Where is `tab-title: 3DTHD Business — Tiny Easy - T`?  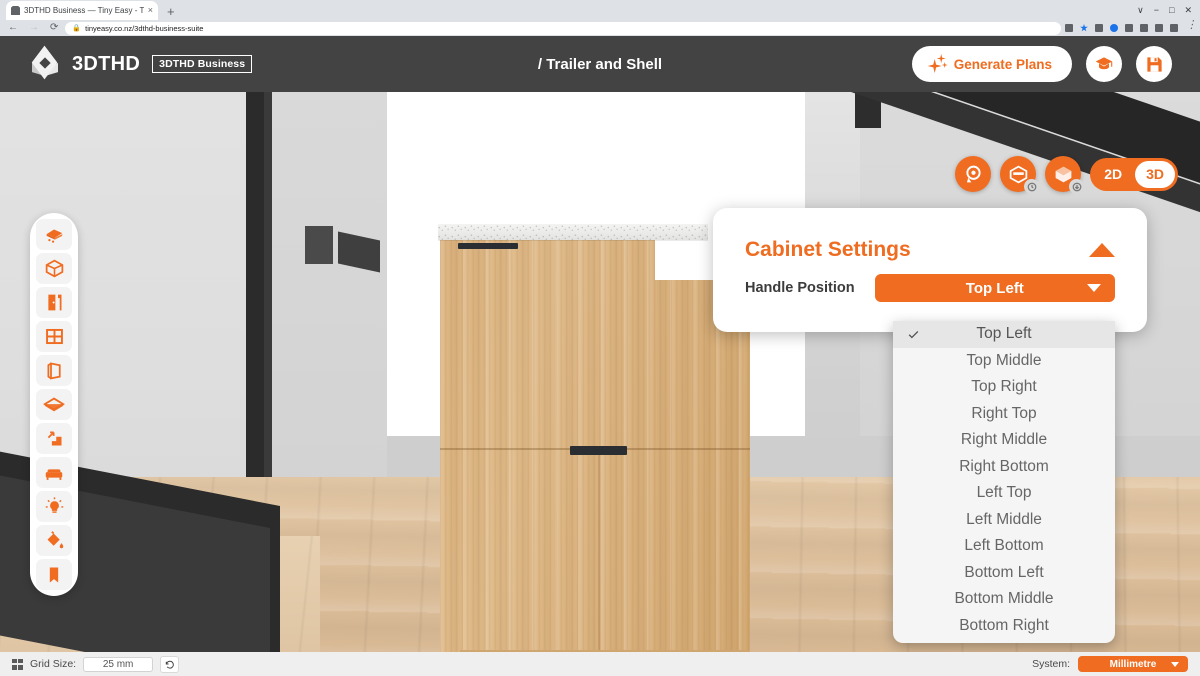
tab-title: 3DTHD Business — Tiny Easy - T is located at coordinates (84, 10).